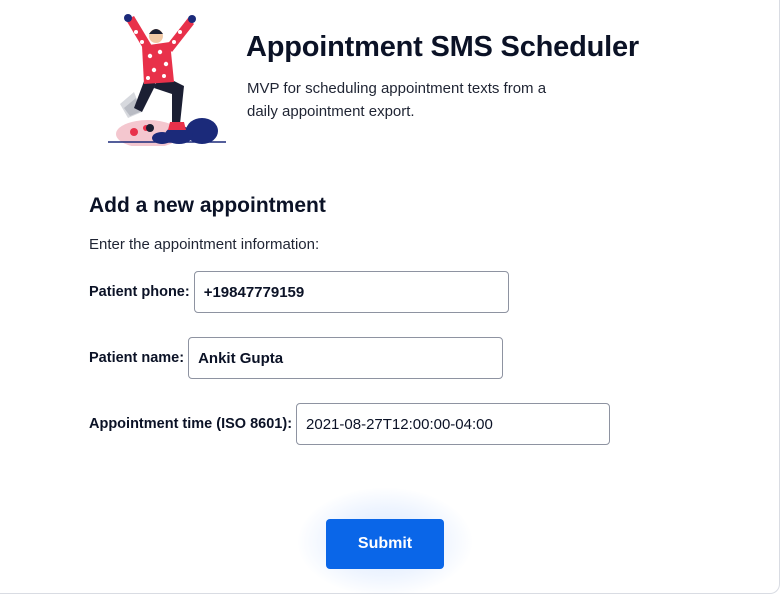 This screenshot has width=780, height=594. Describe the element at coordinates (191, 424) in the screenshot. I see `appointment-time-label: Appointment time (ISO 8601):` at that location.